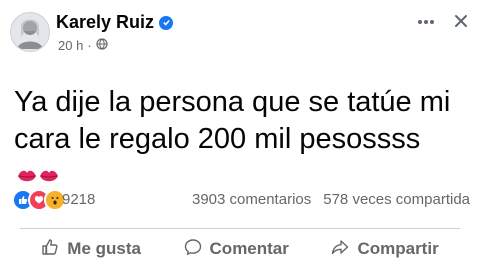 The image size is (480, 270). Describe the element at coordinates (249, 248) in the screenshot. I see `comment-button-label: Comentar` at that location.